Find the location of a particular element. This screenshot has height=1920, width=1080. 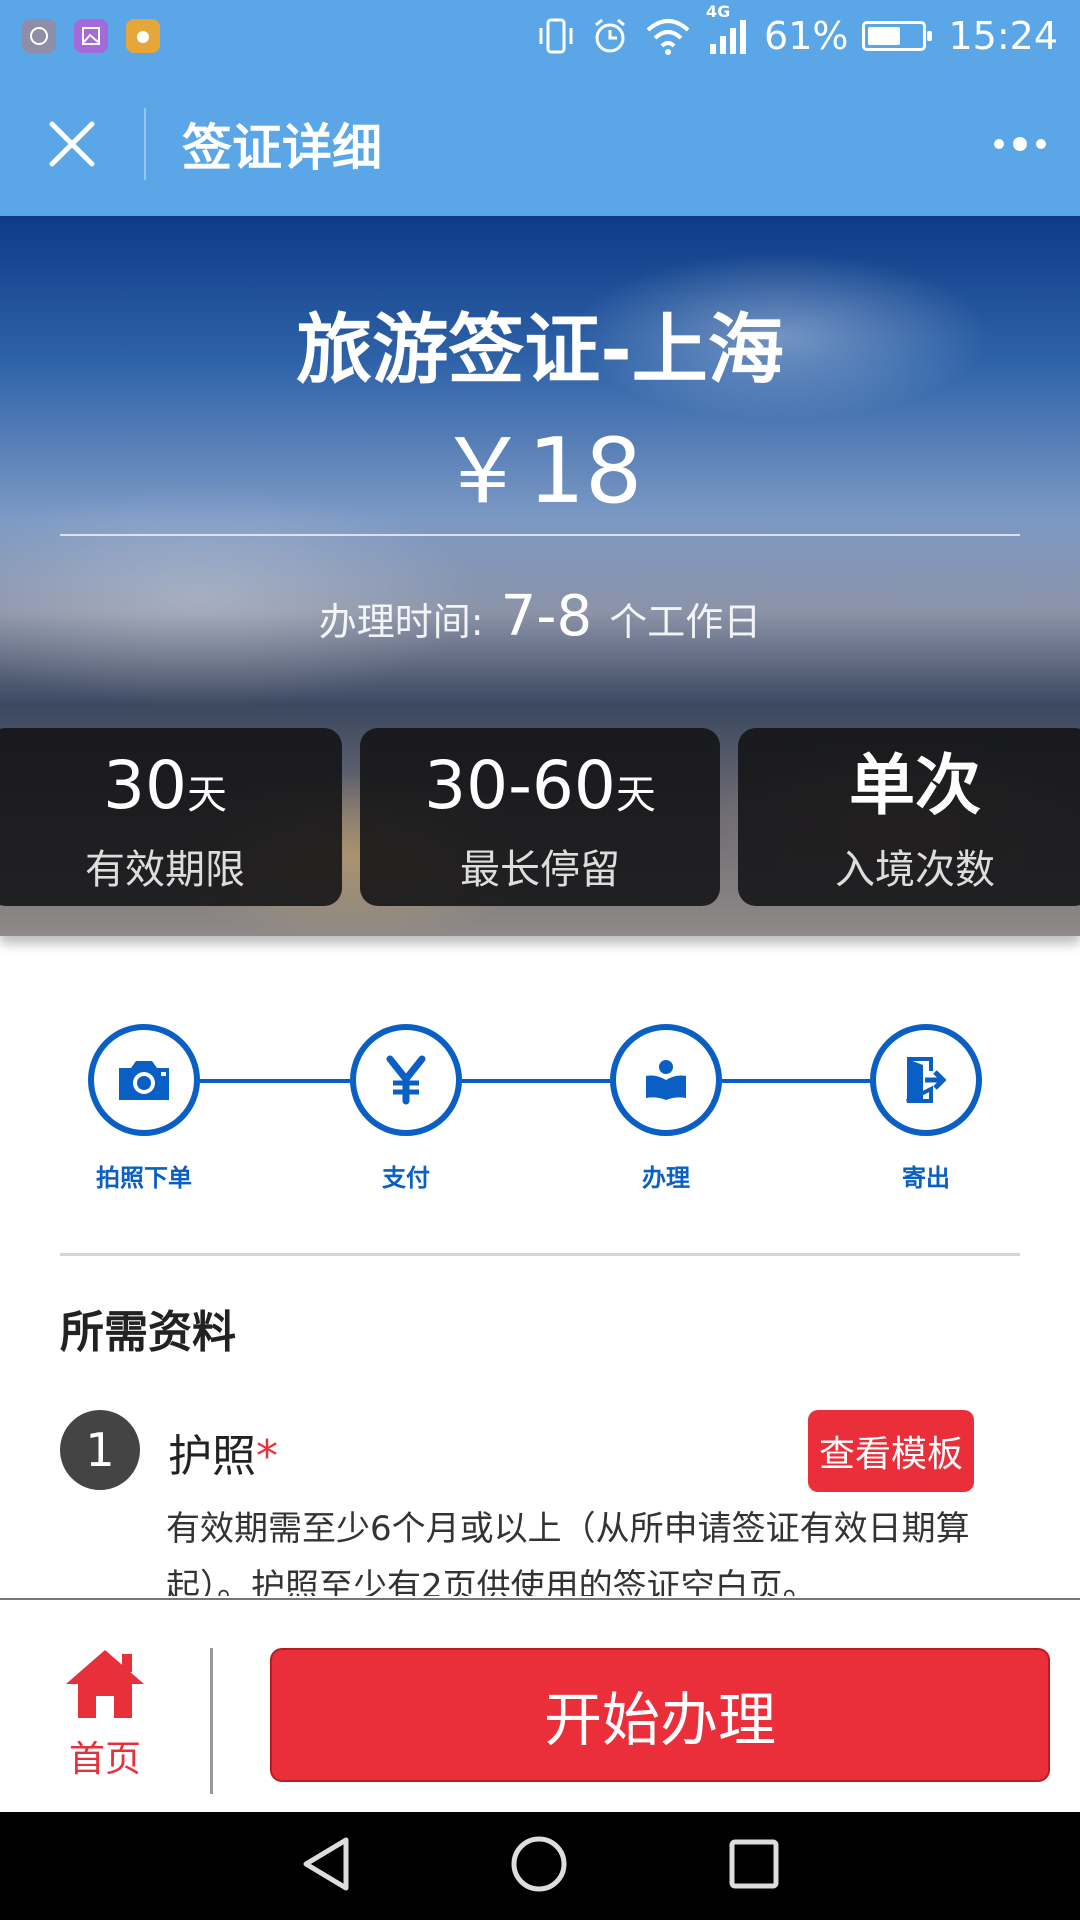

status-notifications is located at coordinates (91, 36).